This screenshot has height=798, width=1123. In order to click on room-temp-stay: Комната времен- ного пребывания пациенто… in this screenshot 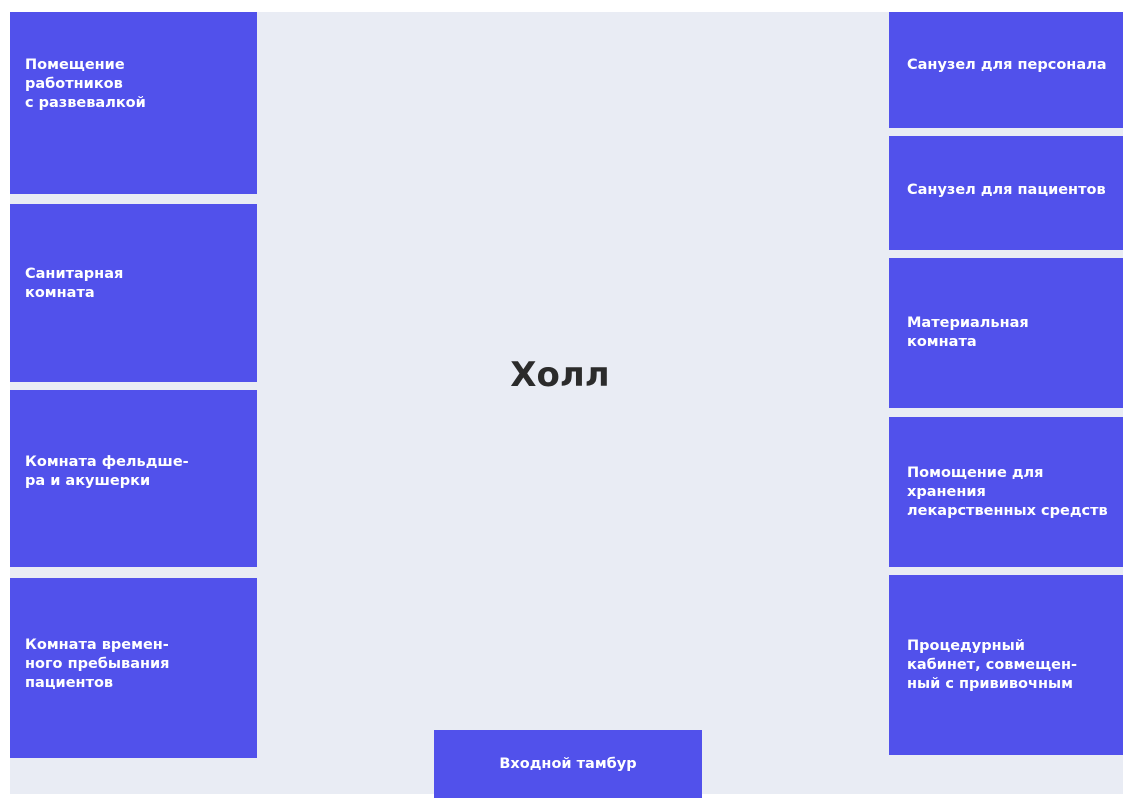, I will do `click(133, 668)`.